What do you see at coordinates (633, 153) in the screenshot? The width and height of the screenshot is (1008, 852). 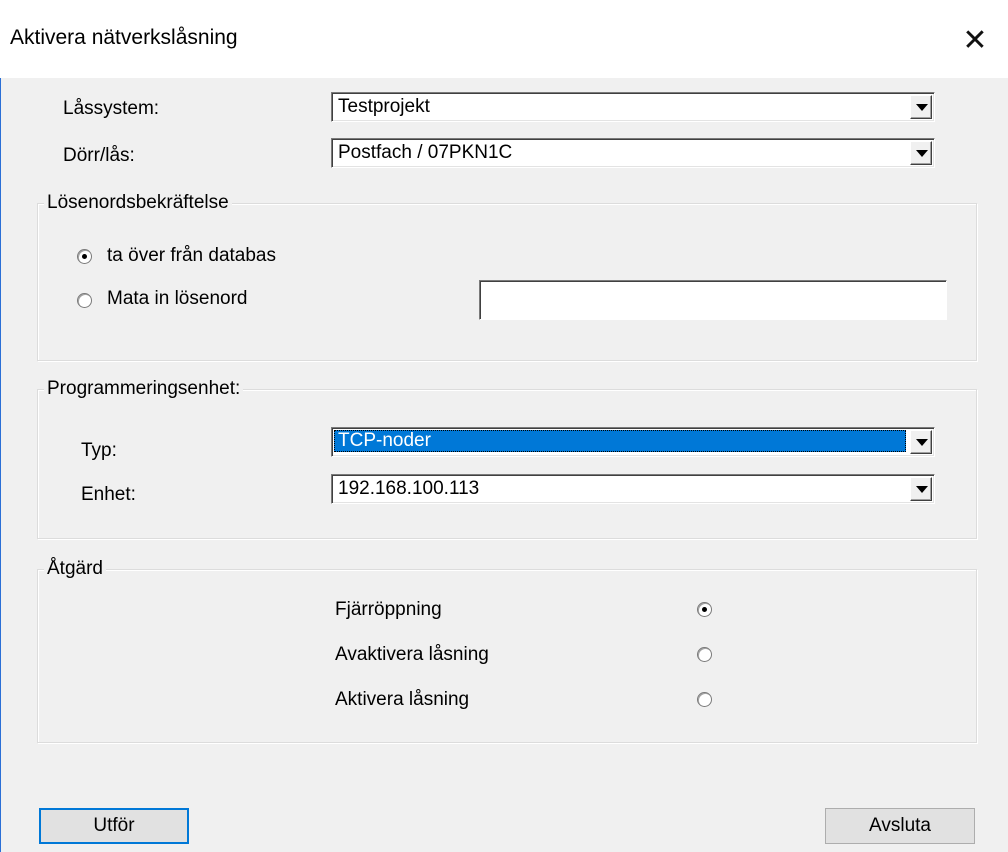 I see `door-combo: Postfach / 07PKN1C` at bounding box center [633, 153].